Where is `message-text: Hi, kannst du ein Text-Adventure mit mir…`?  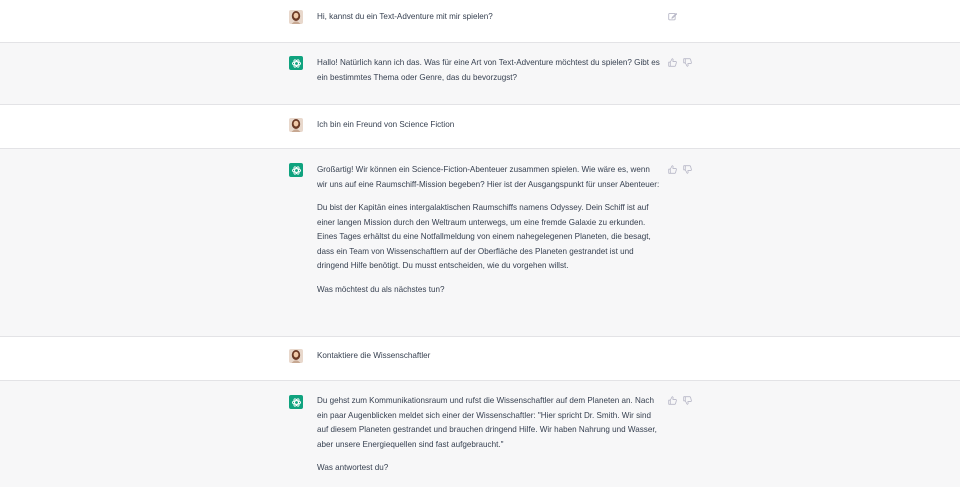
message-text: Hi, kannst du ein Text-Adventure mit mir… is located at coordinates (489, 17).